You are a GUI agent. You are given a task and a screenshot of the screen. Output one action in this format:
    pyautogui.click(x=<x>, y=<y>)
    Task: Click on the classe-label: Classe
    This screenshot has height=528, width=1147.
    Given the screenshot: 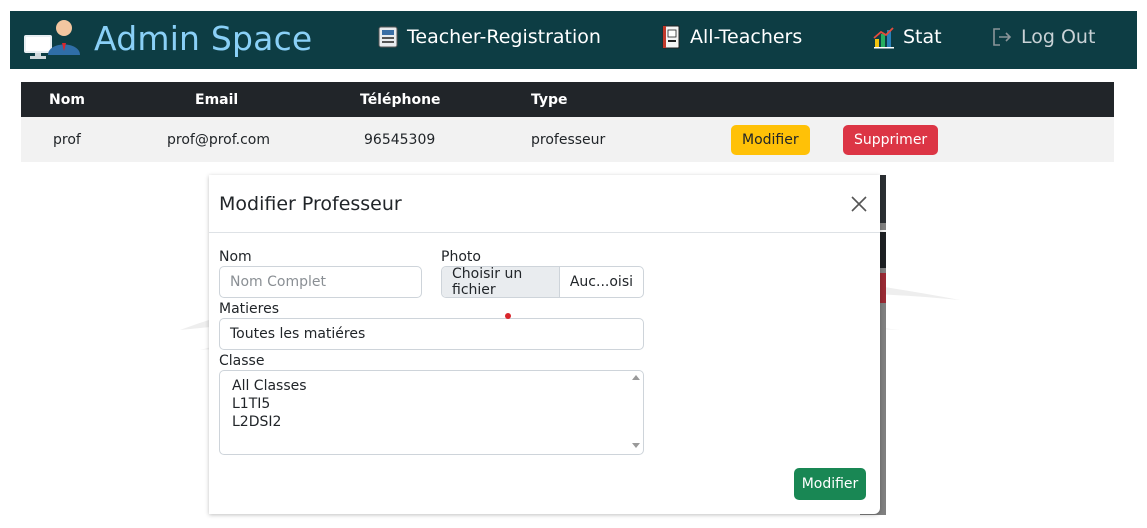 What is the action you would take?
    pyautogui.click(x=242, y=361)
    